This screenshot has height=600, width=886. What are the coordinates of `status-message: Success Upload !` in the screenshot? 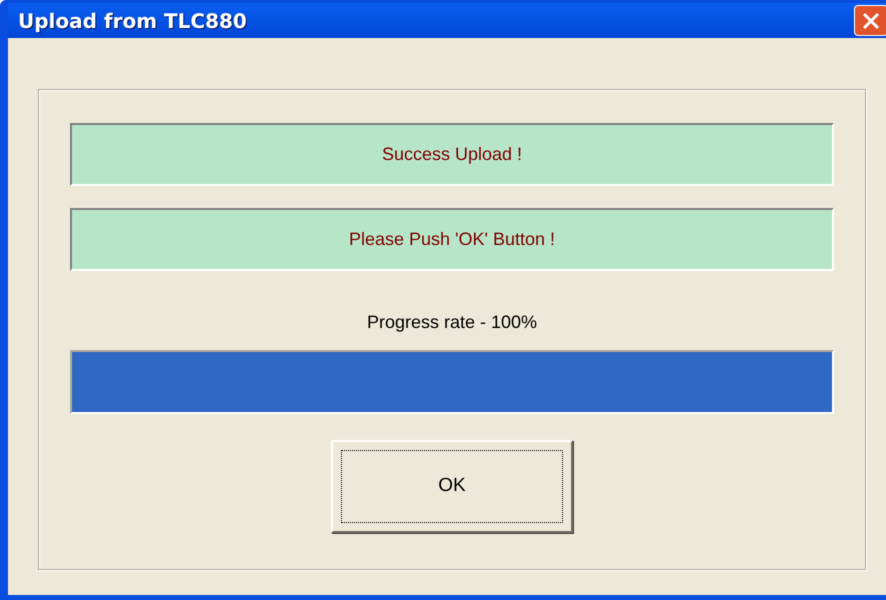 It's located at (452, 154).